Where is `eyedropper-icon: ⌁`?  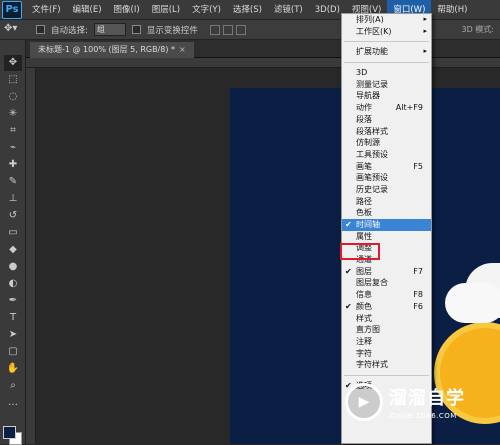
eyedropper-icon: ⌁ is located at coordinates (13, 148).